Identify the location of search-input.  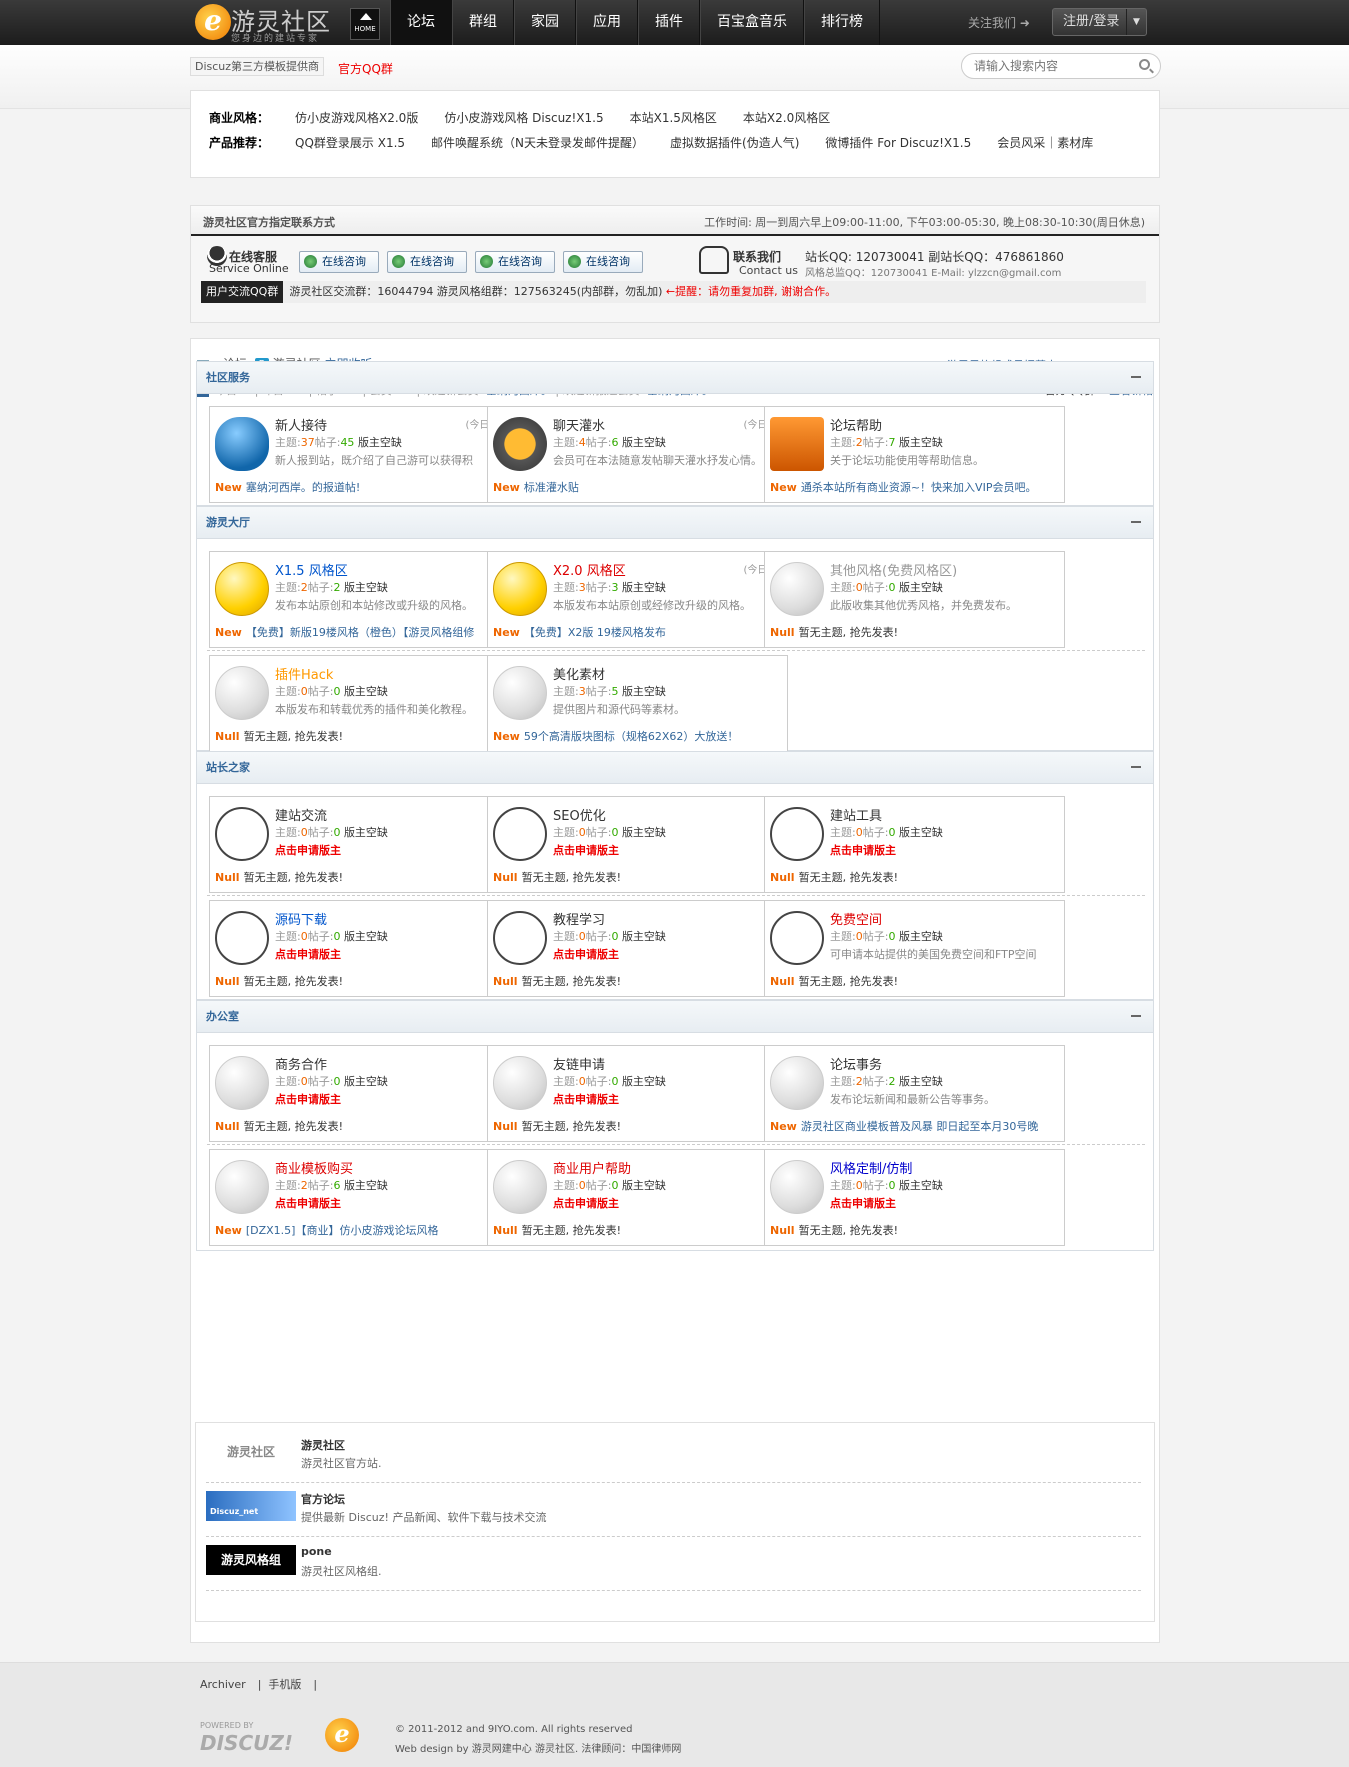
(1054, 66).